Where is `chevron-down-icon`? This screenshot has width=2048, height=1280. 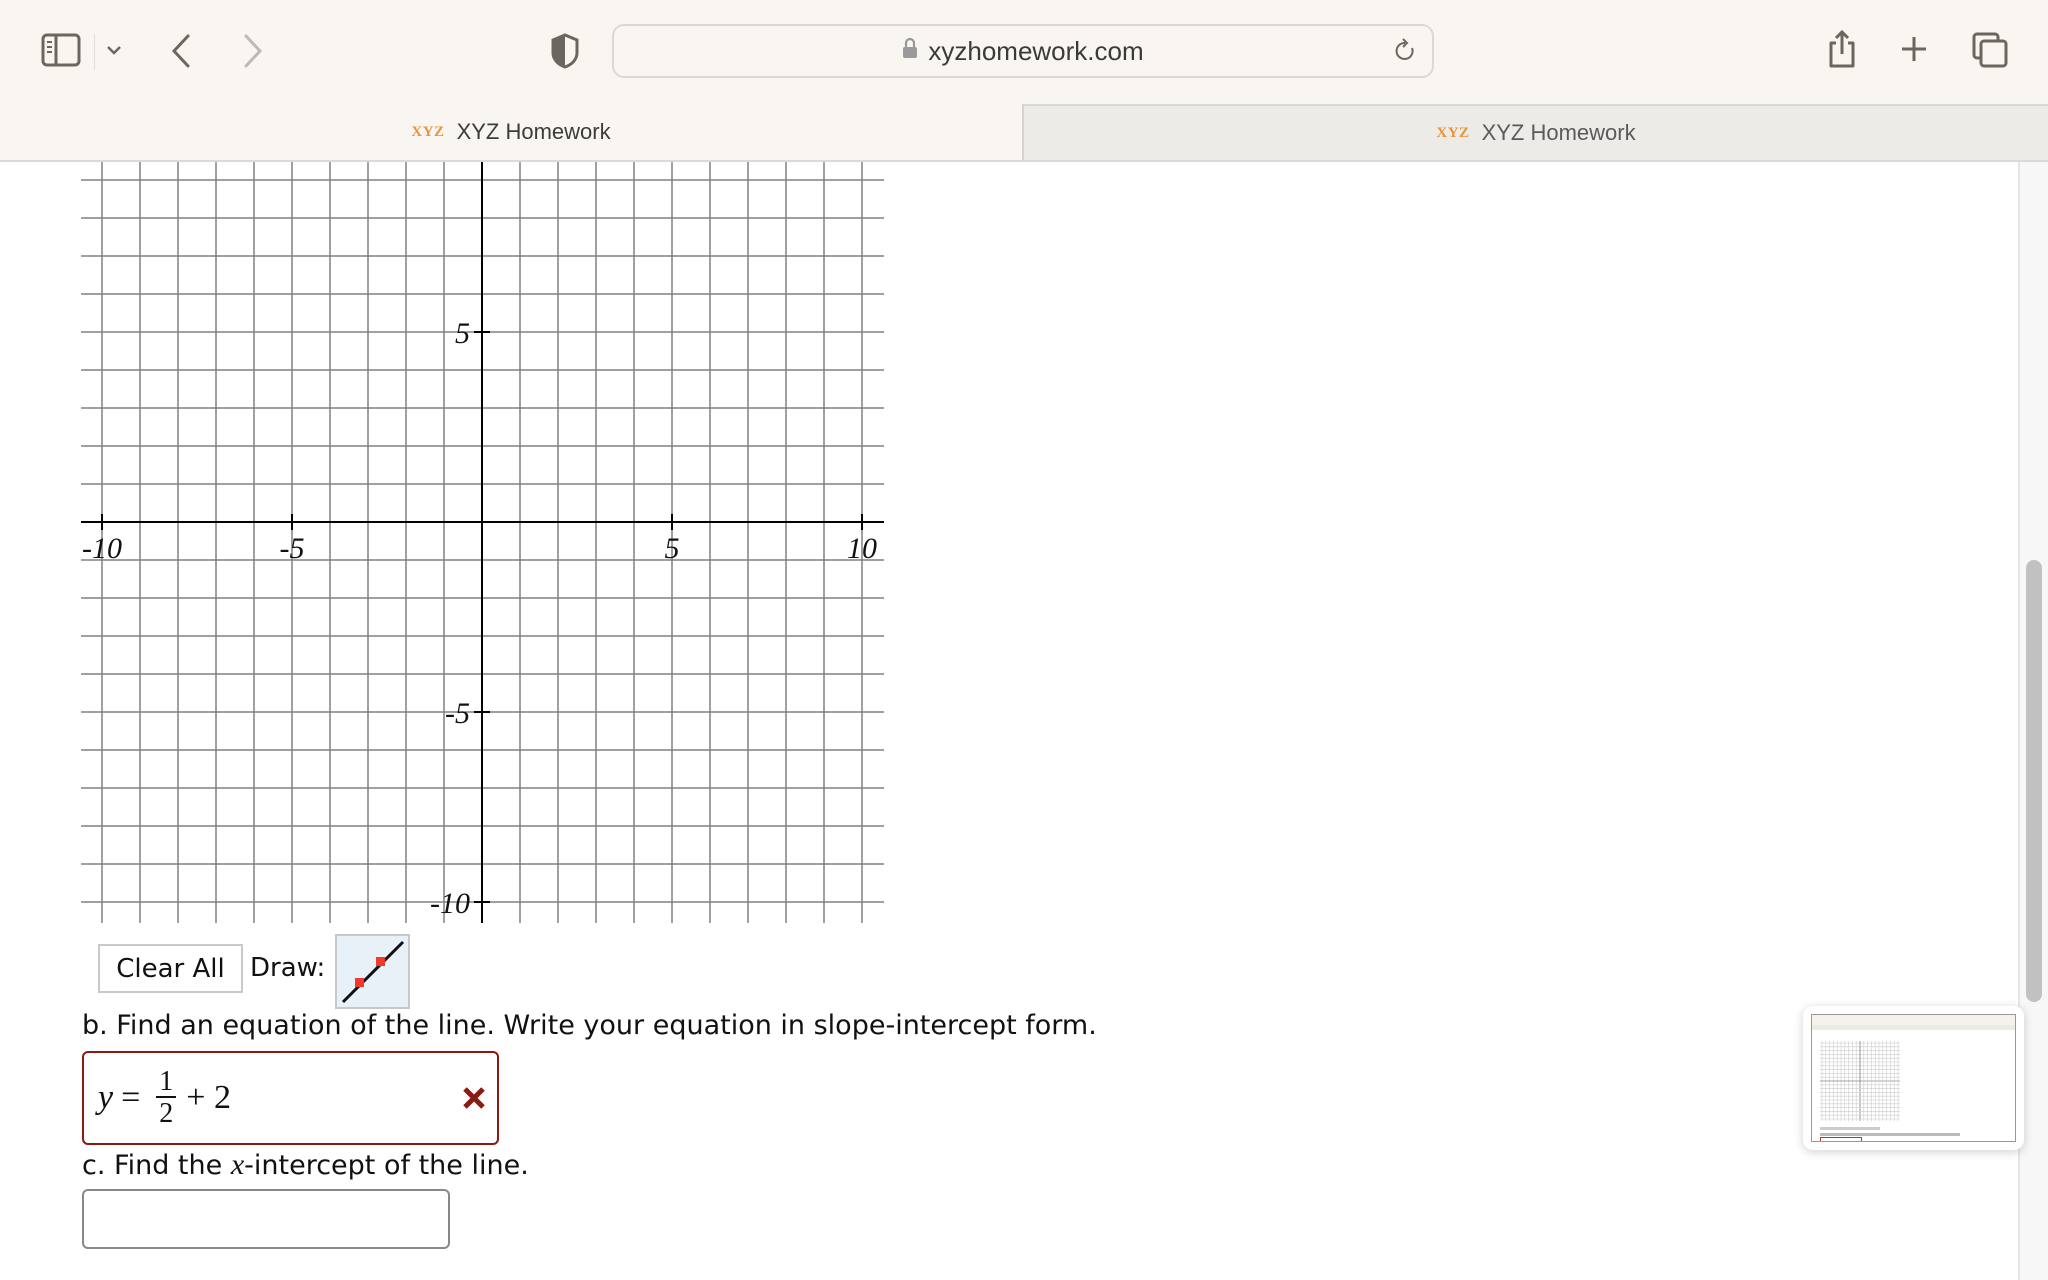
chevron-down-icon is located at coordinates (114, 50).